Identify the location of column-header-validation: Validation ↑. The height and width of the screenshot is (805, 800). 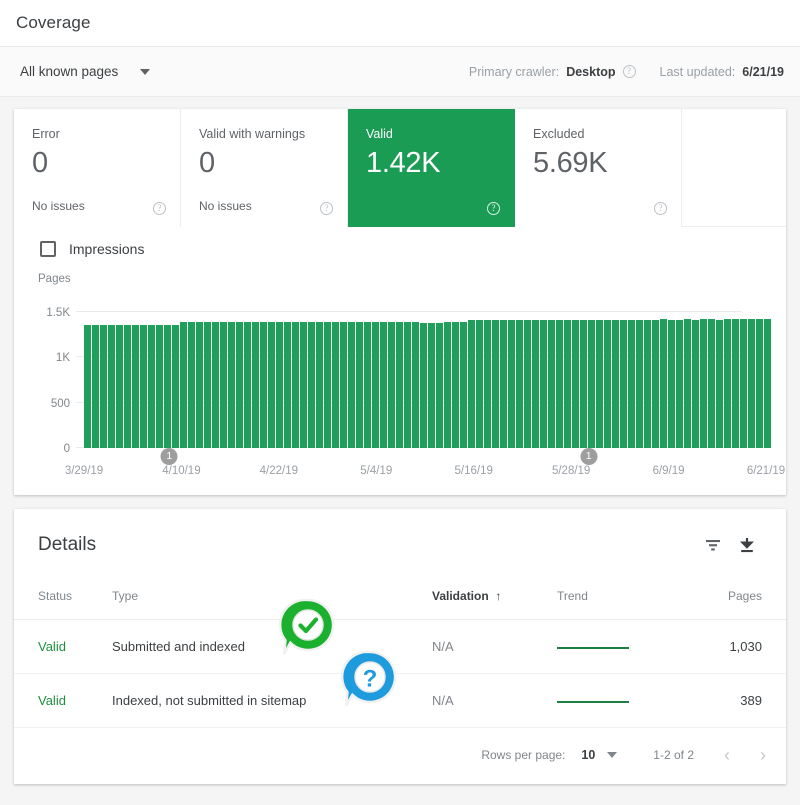
(494, 600).